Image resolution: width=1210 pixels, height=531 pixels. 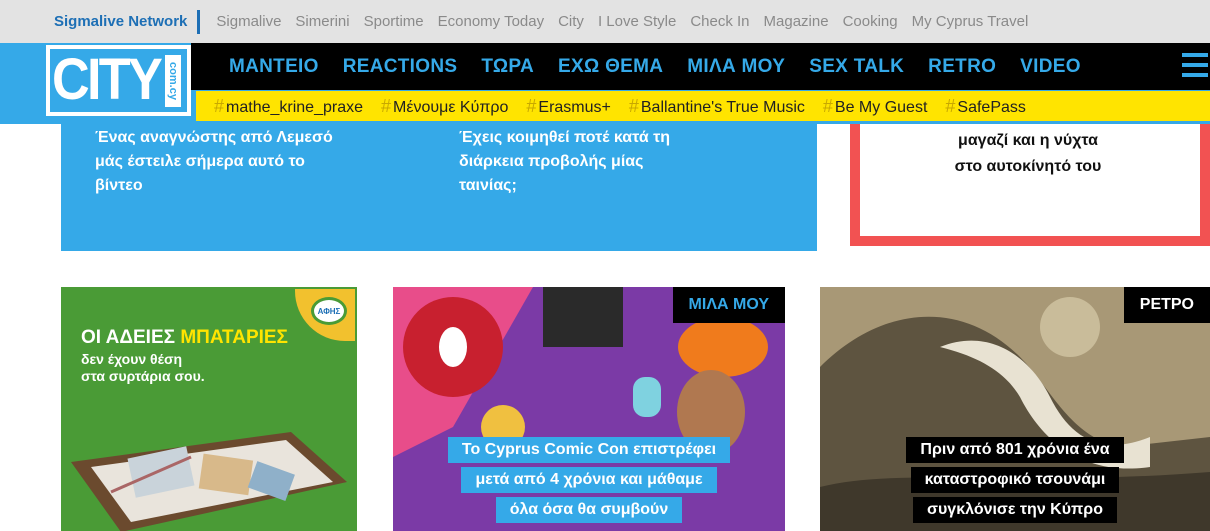 I want to click on hashtag-link: # Be My Guest, so click(x=875, y=106).